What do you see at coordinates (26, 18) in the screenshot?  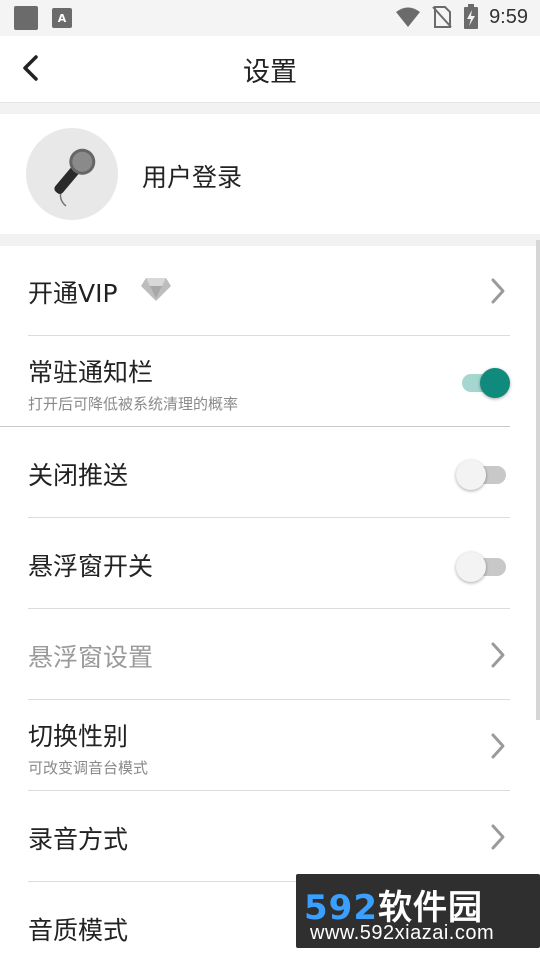 I see `app-square-icon` at bounding box center [26, 18].